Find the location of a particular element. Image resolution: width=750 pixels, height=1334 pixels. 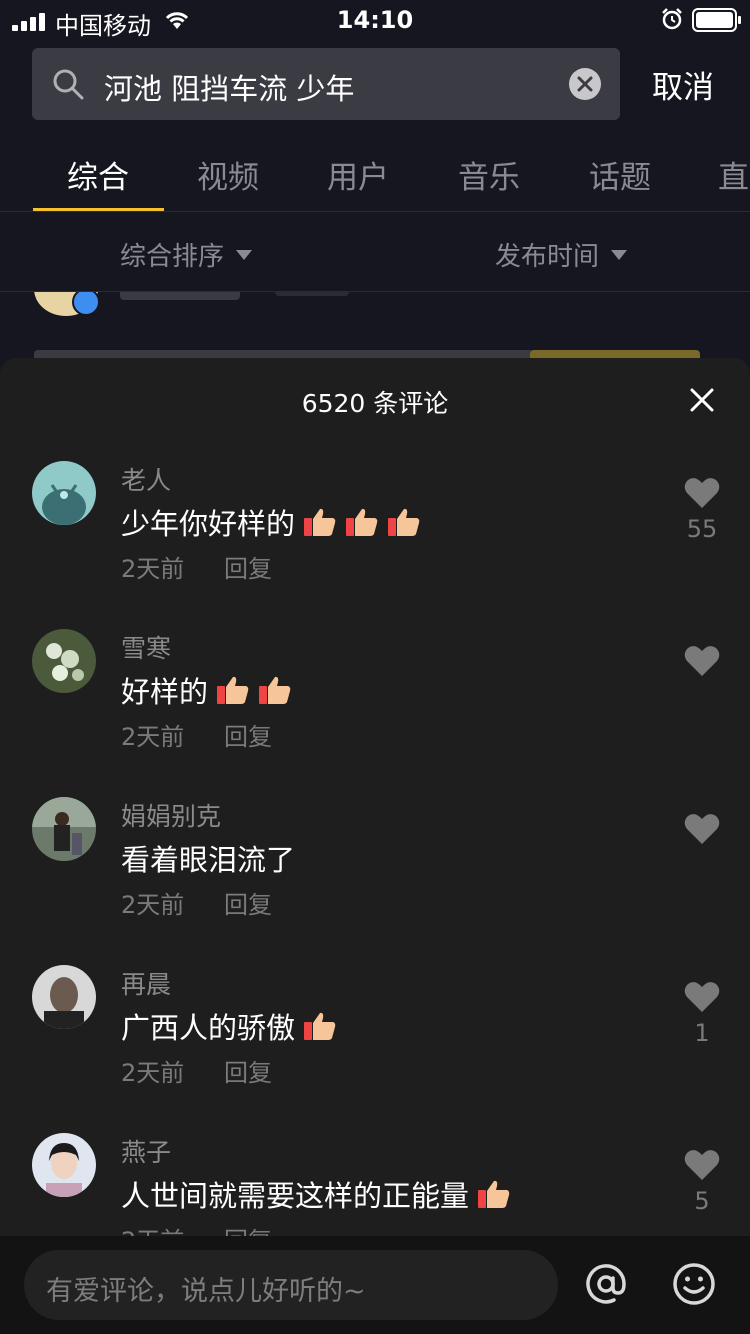

clear-search-icon is located at coordinates (585, 84).